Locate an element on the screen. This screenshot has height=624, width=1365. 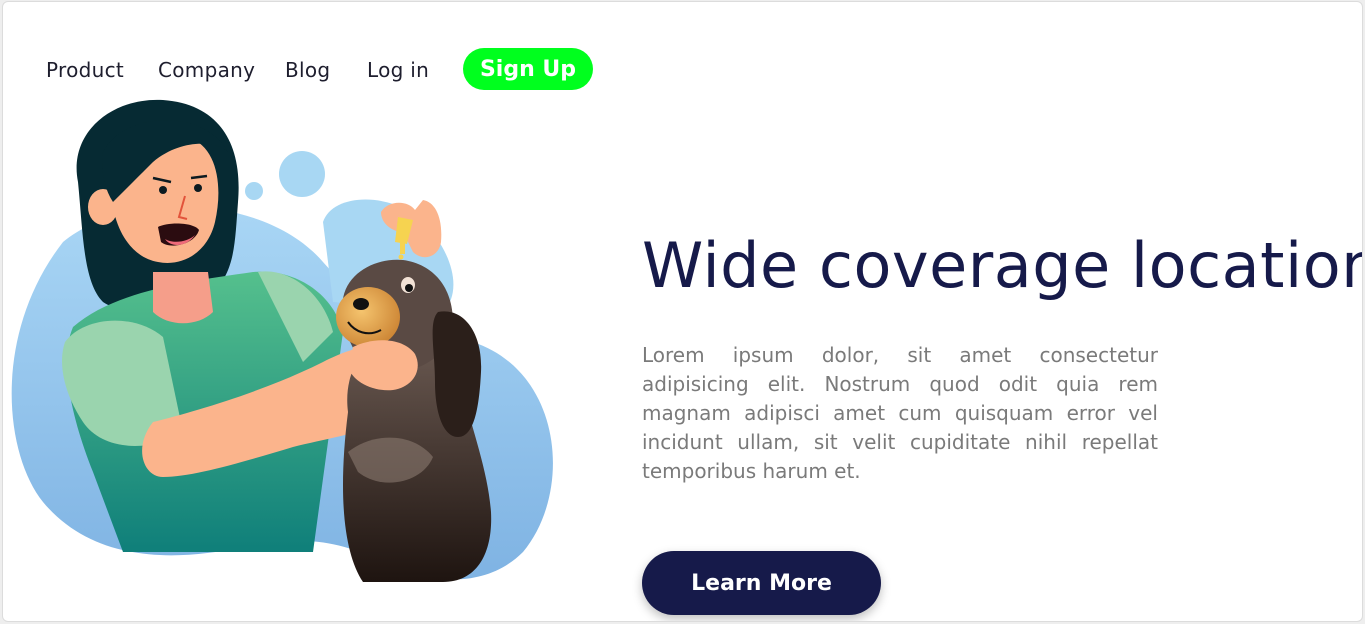
nav-link-login: Log in is located at coordinates (398, 70).